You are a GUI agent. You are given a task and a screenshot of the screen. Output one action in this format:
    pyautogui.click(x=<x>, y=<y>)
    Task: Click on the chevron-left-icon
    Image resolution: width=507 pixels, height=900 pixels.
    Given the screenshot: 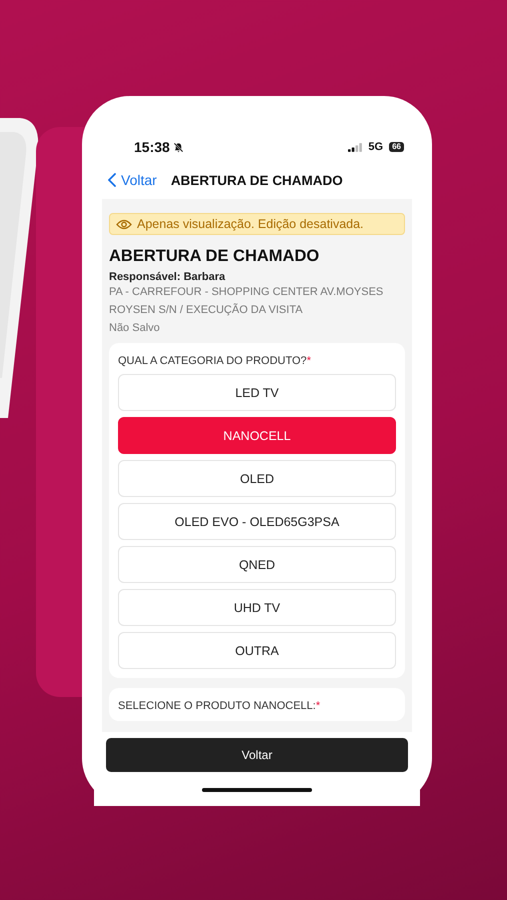 What is the action you would take?
    pyautogui.click(x=112, y=180)
    